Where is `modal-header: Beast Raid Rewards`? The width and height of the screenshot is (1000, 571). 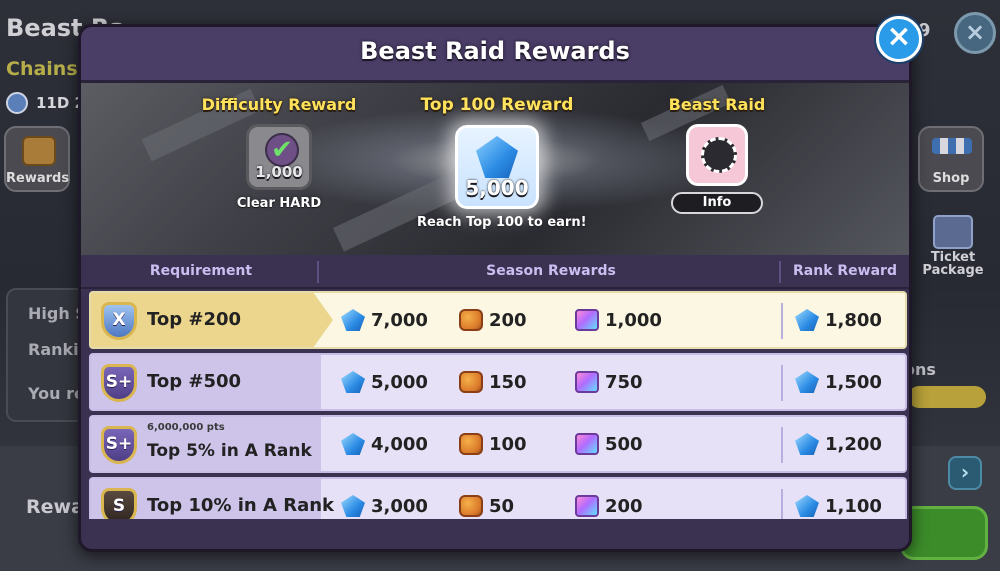 modal-header: Beast Raid Rewards is located at coordinates (495, 55).